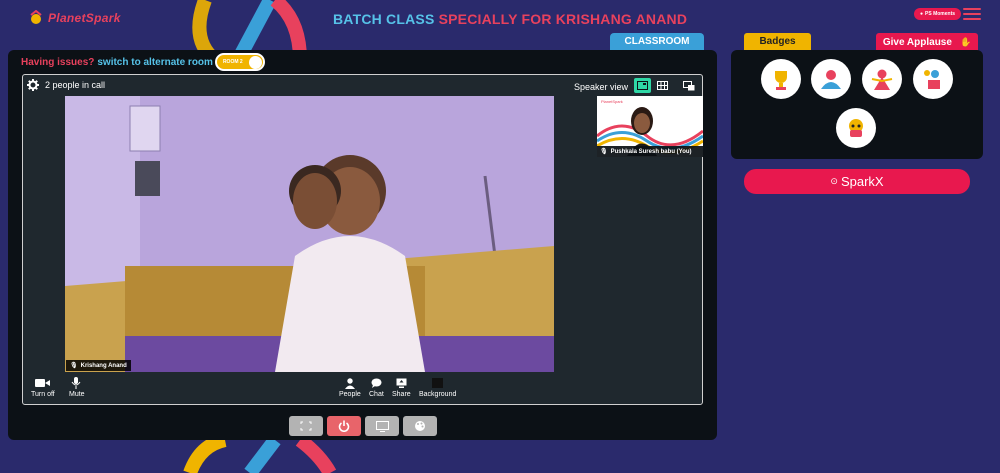 The height and width of the screenshot is (473, 1000). Describe the element at coordinates (922, 14) in the screenshot. I see `camera-icon: ●` at that location.